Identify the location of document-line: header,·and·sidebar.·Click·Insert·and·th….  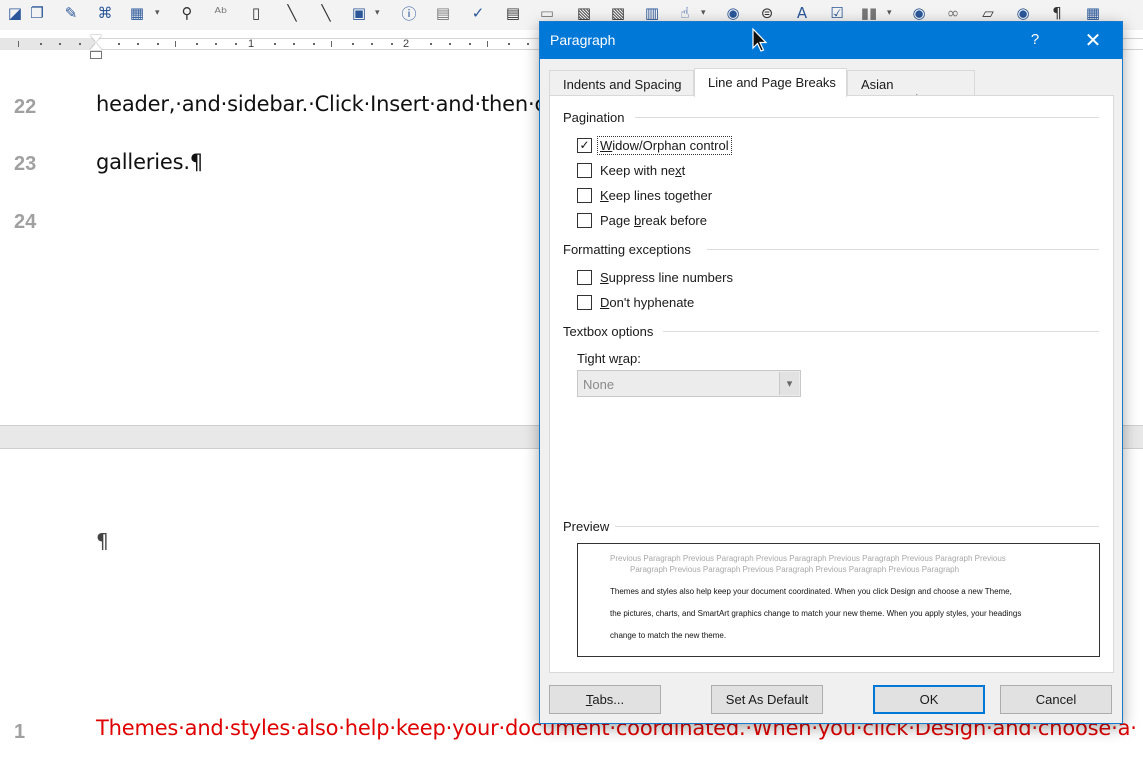
(334, 104).